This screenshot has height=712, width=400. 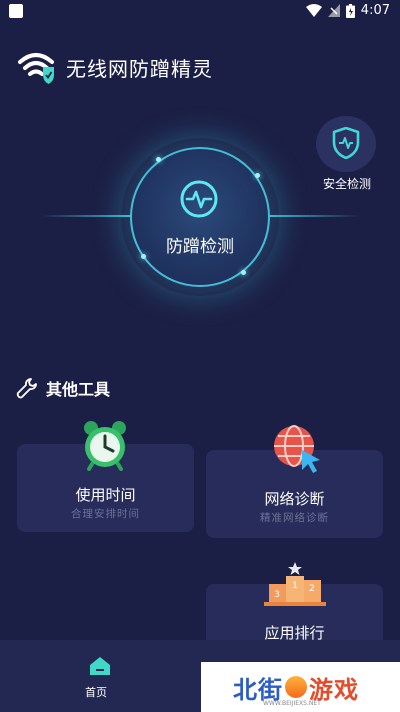 What do you see at coordinates (105, 446) in the screenshot?
I see `alarm-clock-icon` at bounding box center [105, 446].